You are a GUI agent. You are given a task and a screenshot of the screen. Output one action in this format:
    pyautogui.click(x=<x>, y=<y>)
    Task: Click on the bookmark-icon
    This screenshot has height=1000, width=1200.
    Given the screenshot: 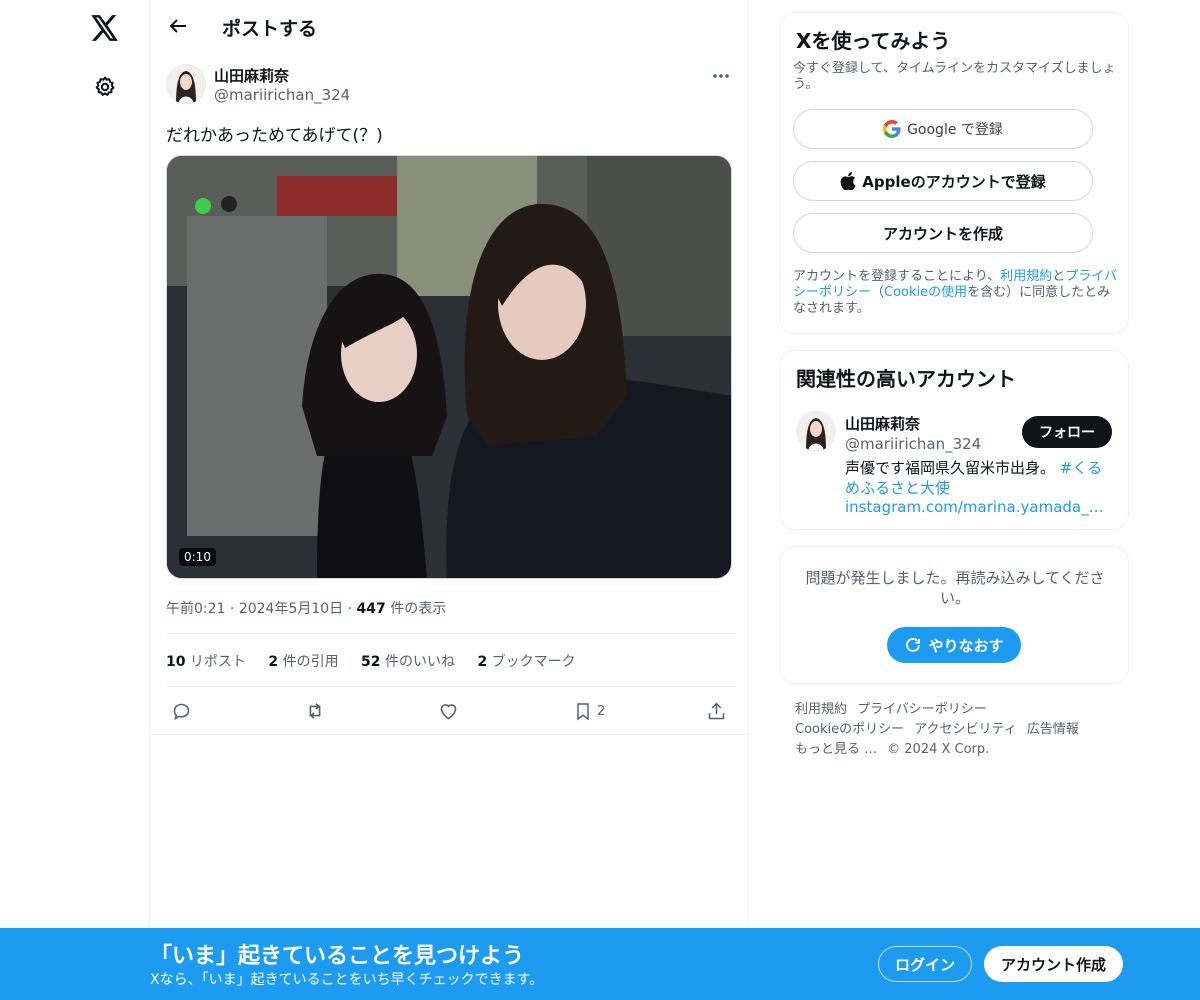 What is the action you would take?
    pyautogui.click(x=583, y=711)
    